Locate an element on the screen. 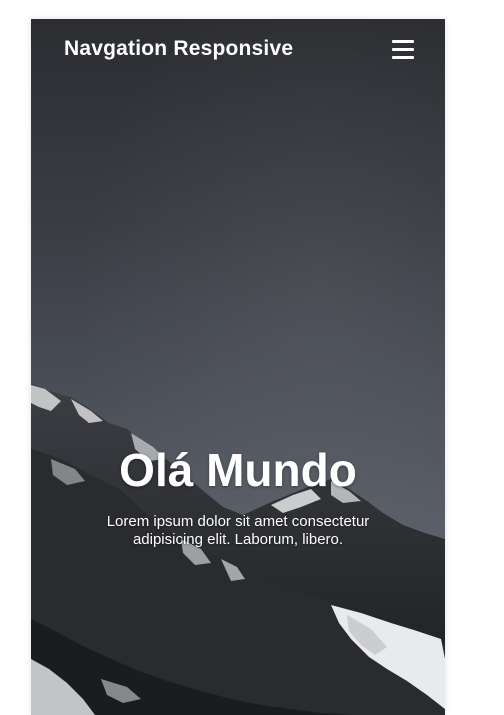 This screenshot has height=715, width=504. hamburger-menu-icon is located at coordinates (403, 49).